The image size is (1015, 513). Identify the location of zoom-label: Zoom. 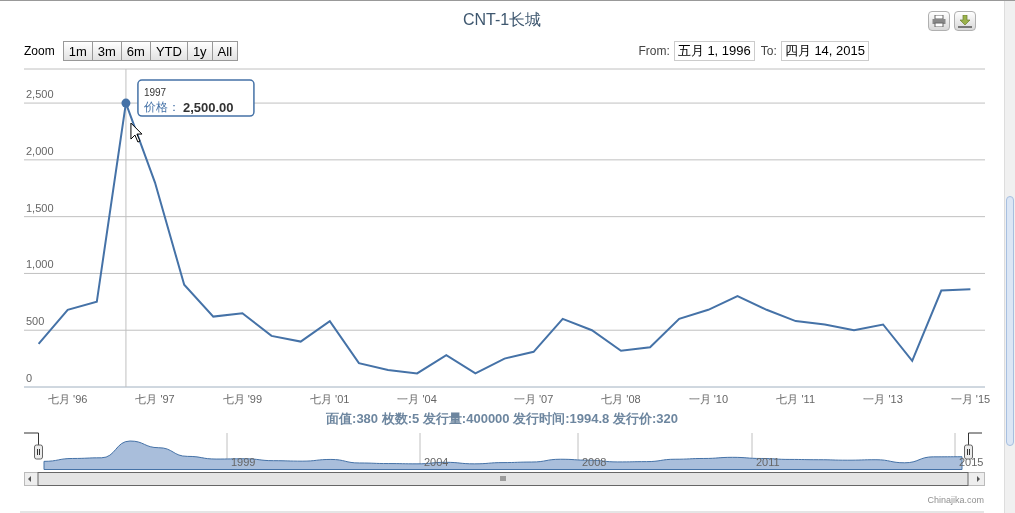
(39, 51).